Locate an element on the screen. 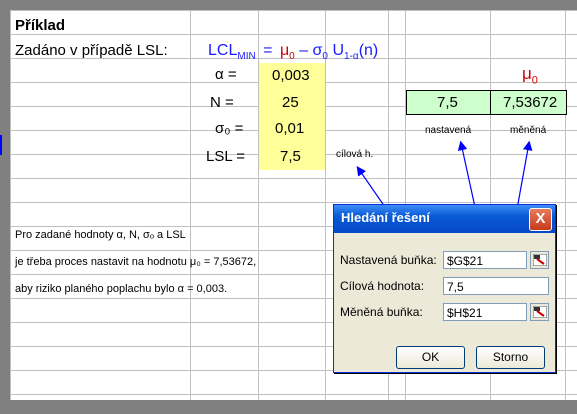 The image size is (577, 414). row-marker is located at coordinates (1, 145).